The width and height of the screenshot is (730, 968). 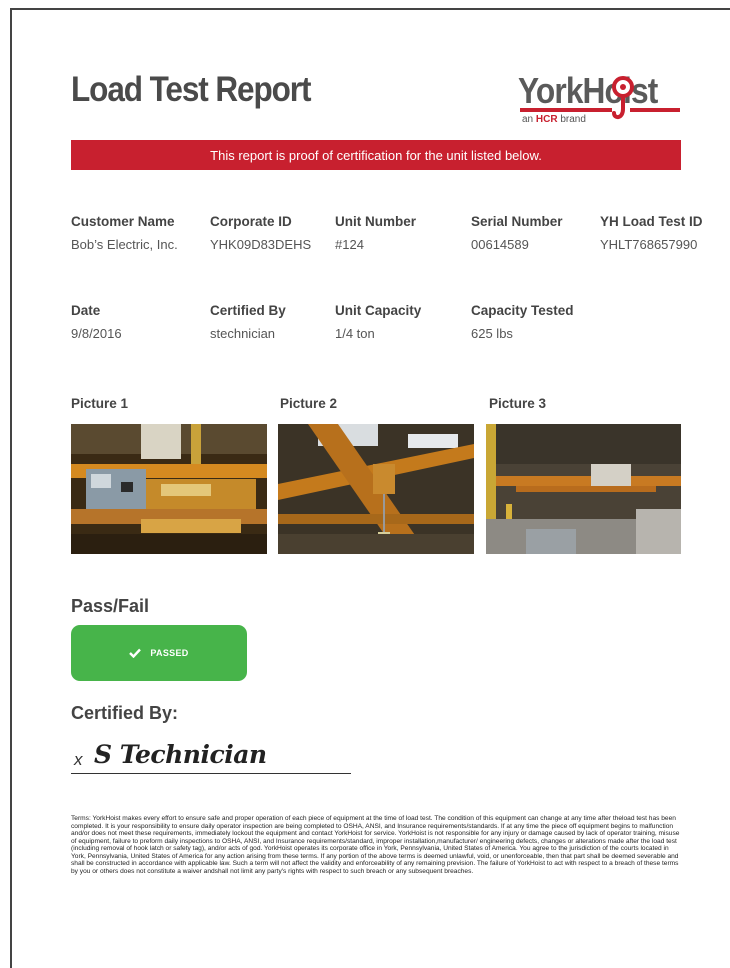 I want to click on hook-icon, so click(x=623, y=98).